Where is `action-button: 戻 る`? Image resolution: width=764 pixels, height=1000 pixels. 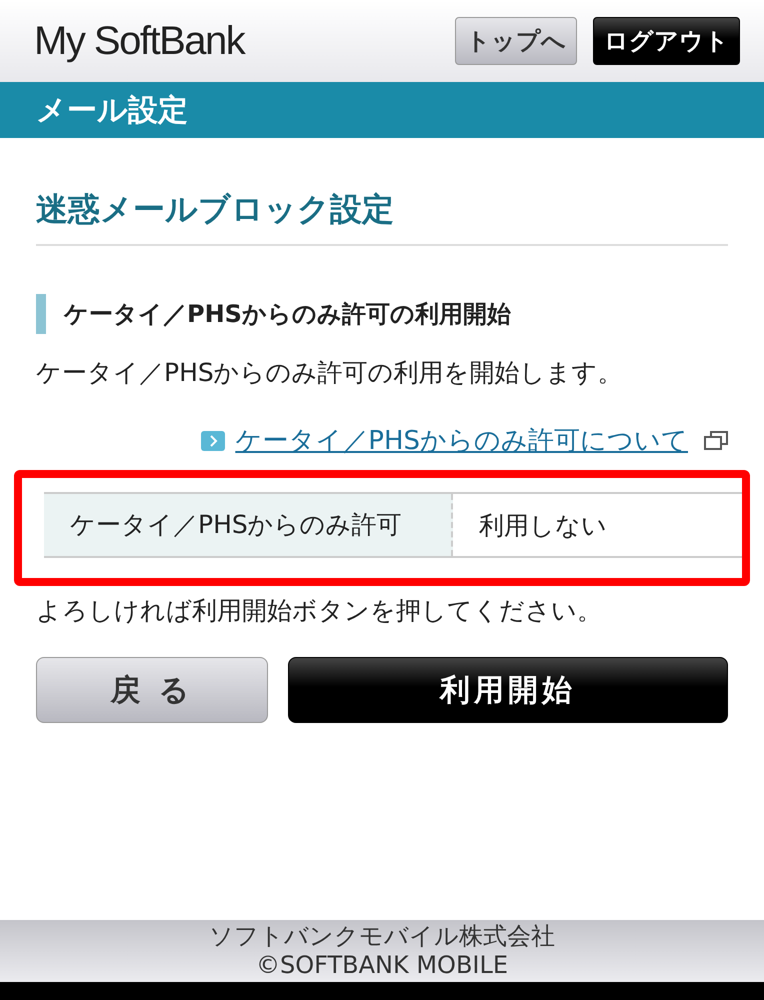
action-button: 戻 る is located at coordinates (152, 690).